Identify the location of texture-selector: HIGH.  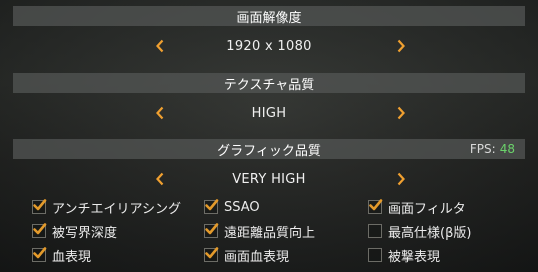
(269, 113).